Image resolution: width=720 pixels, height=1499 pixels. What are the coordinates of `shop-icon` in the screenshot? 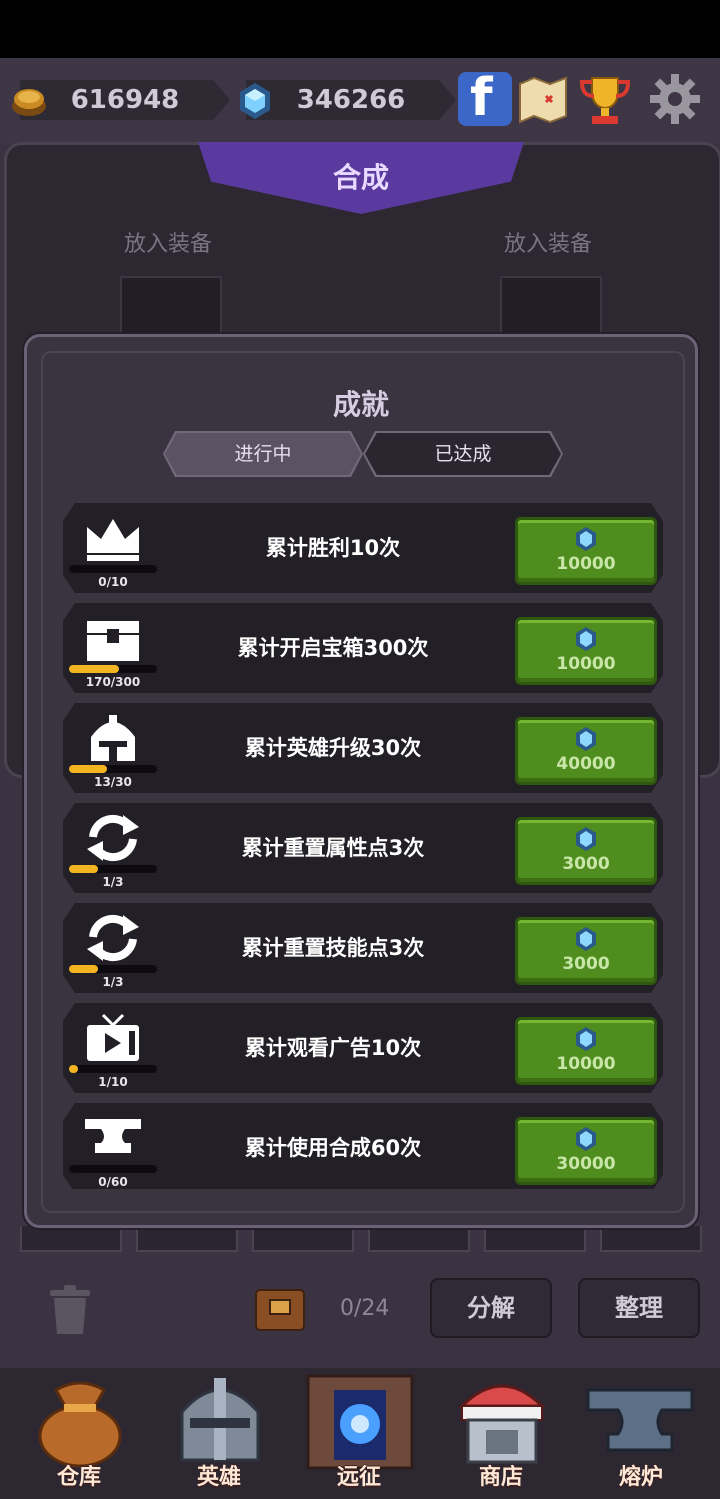 It's located at (502, 1424).